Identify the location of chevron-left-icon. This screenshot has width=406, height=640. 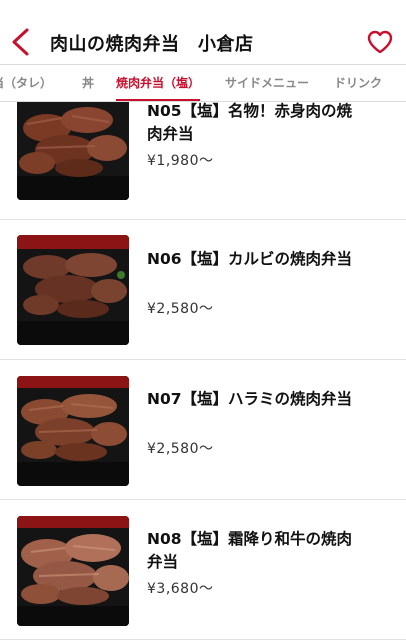
(20, 42).